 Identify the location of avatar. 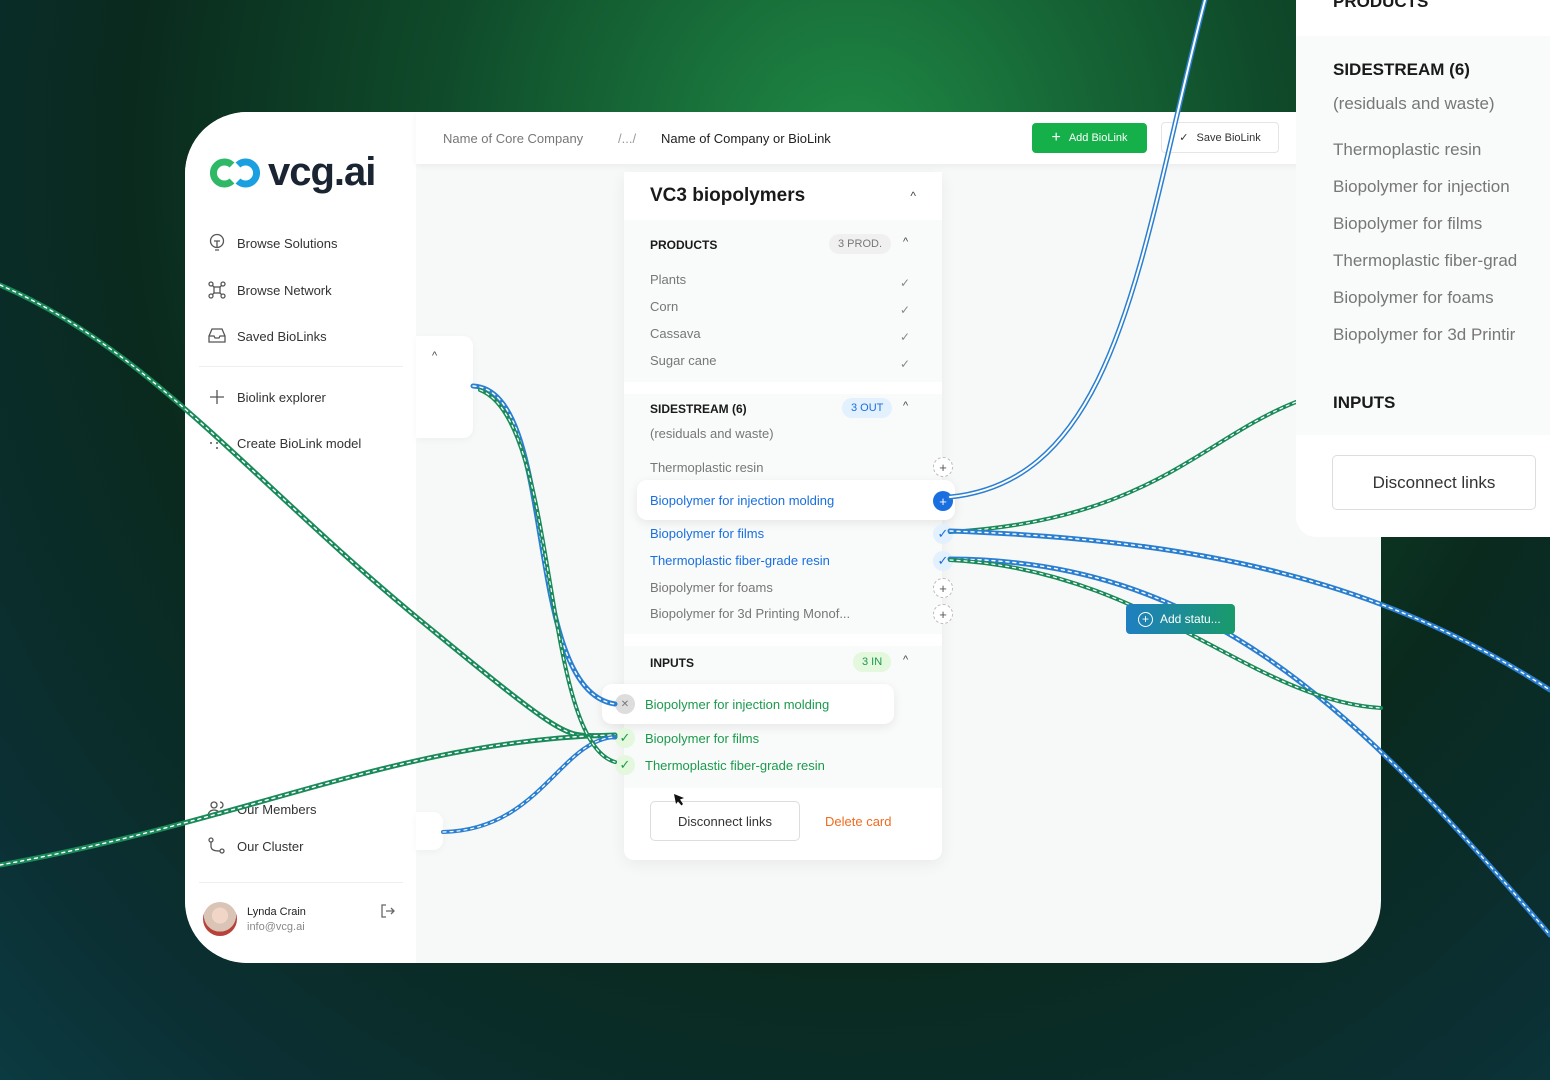
(220, 919).